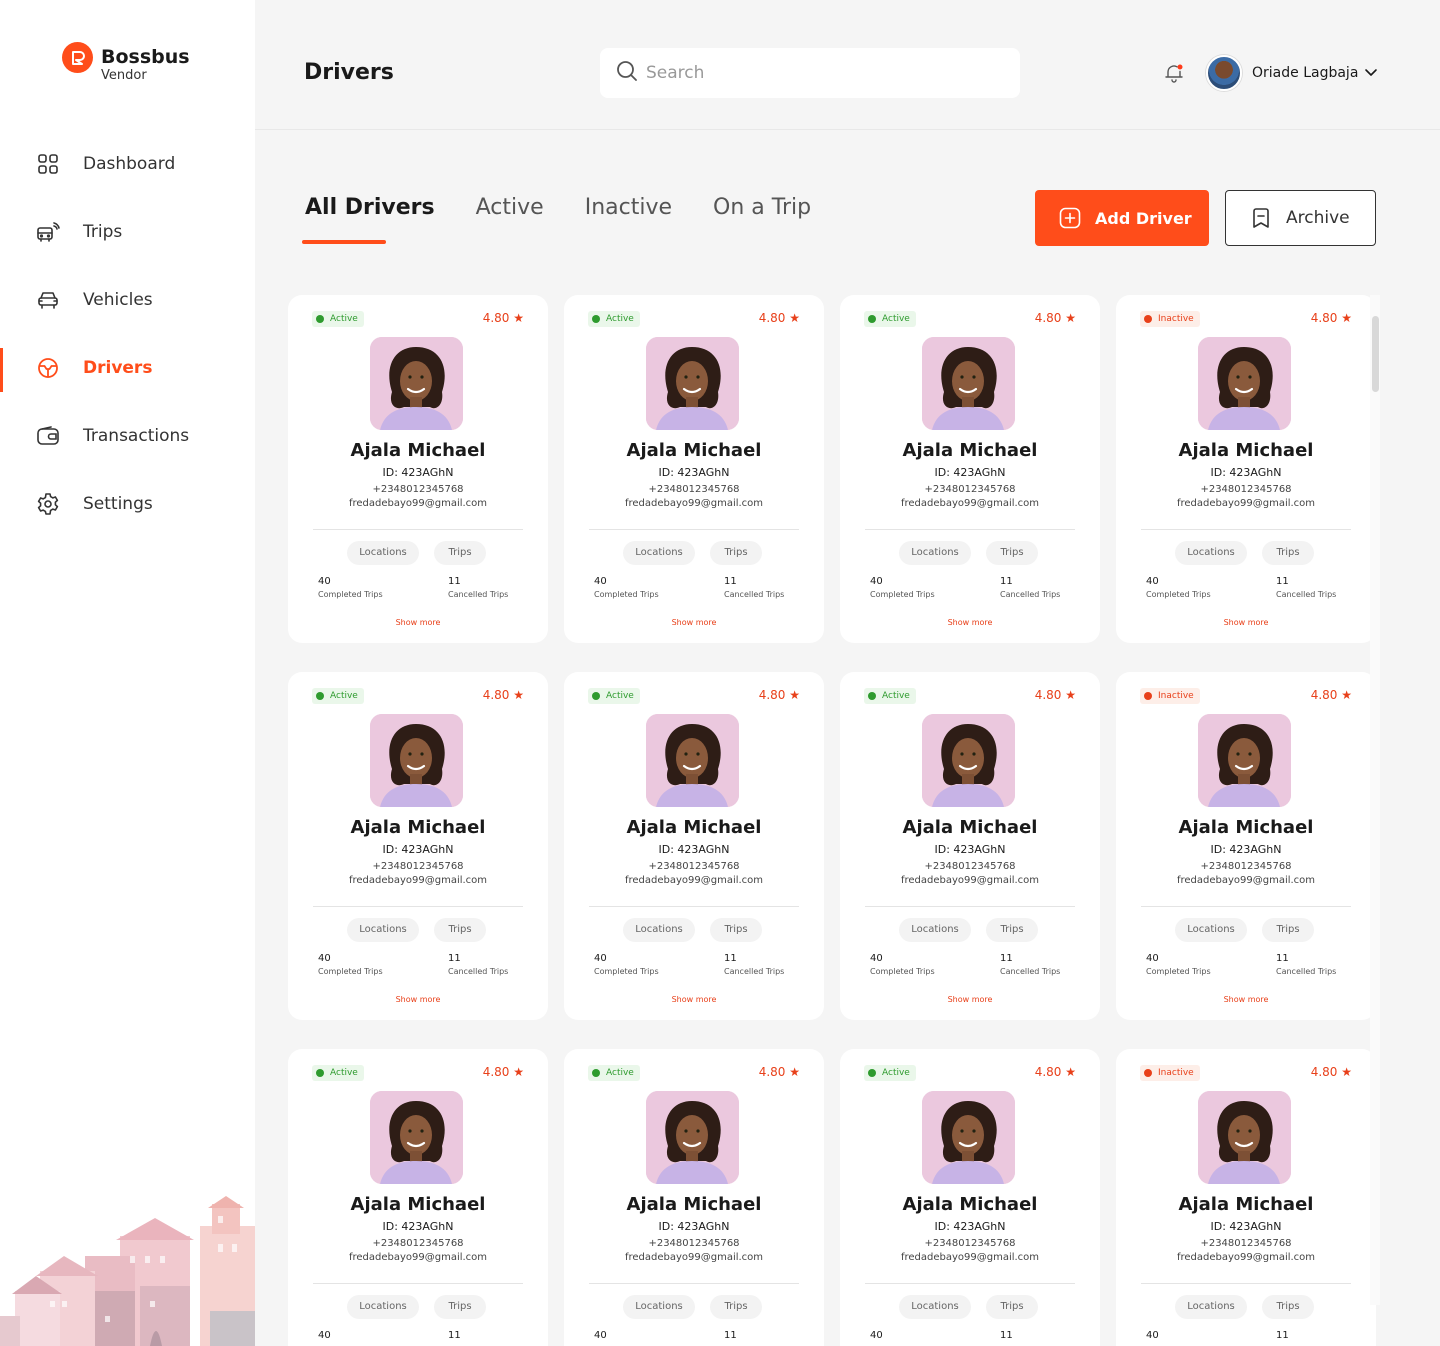 Image resolution: width=1440 pixels, height=1346 pixels. What do you see at coordinates (628, 207) in the screenshot?
I see `tab-inactive: Inactive` at bounding box center [628, 207].